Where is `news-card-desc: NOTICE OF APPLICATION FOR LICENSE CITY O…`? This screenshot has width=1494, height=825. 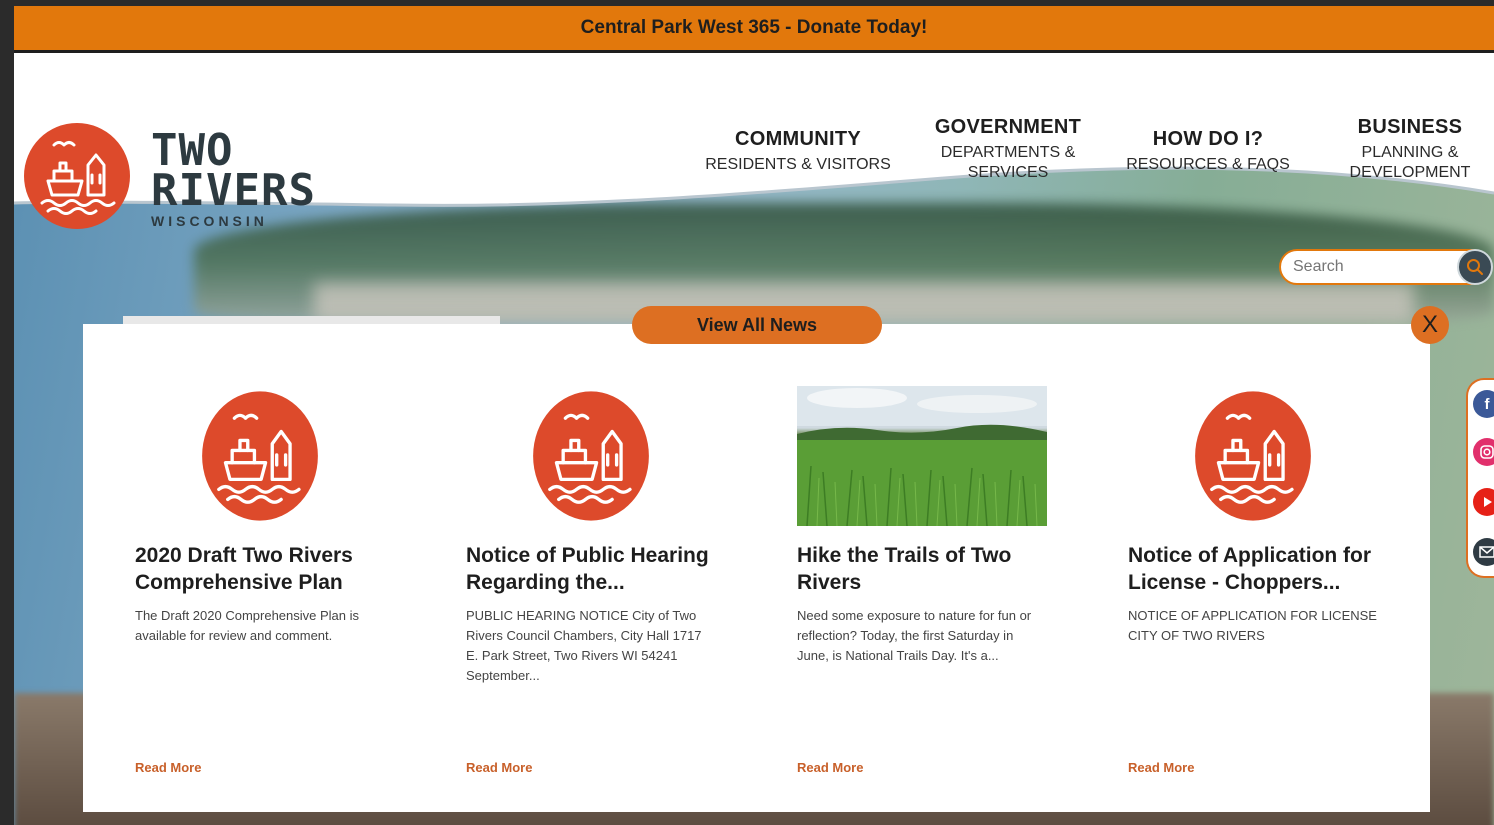 news-card-desc: NOTICE OF APPLICATION FOR LICENSE CITY O… is located at coordinates (1252, 625).